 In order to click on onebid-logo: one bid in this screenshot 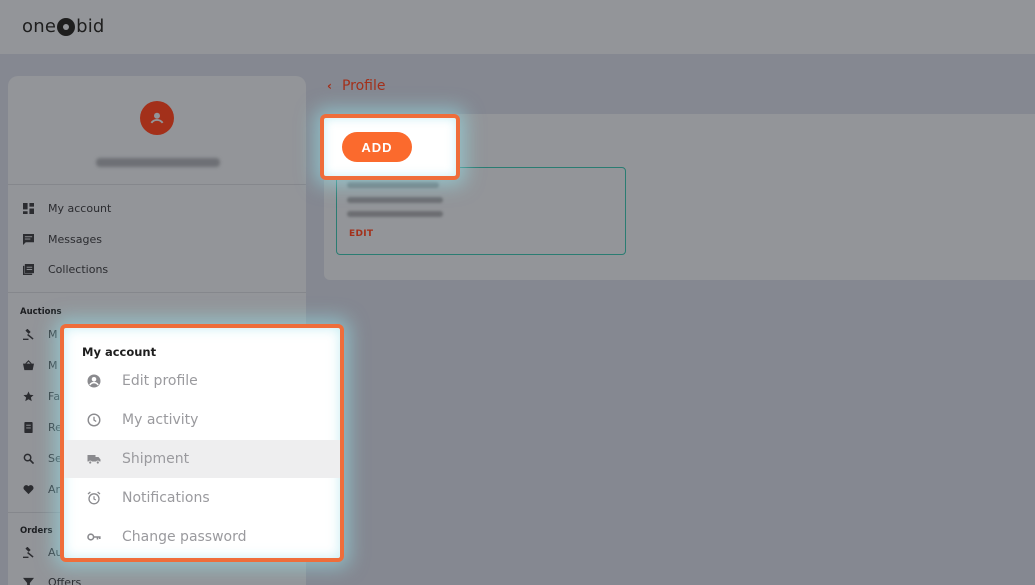, I will do `click(63, 26)`.